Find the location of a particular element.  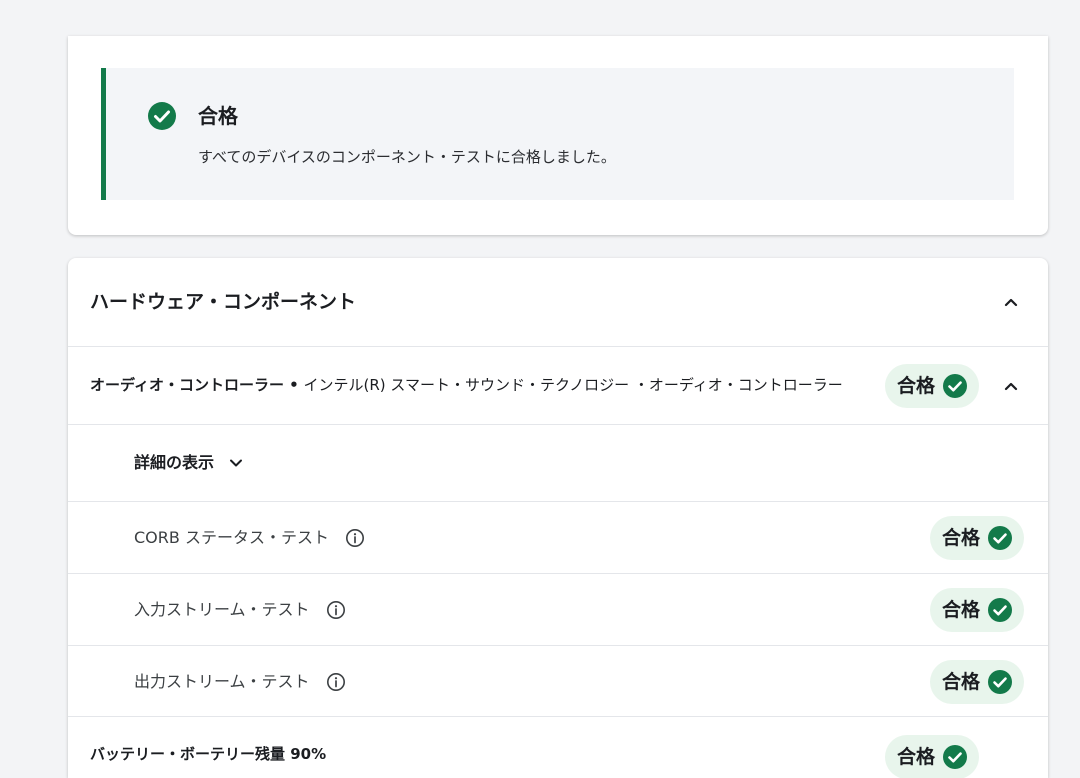

test-label: 入力ストリーム・テスト is located at coordinates (240, 610).